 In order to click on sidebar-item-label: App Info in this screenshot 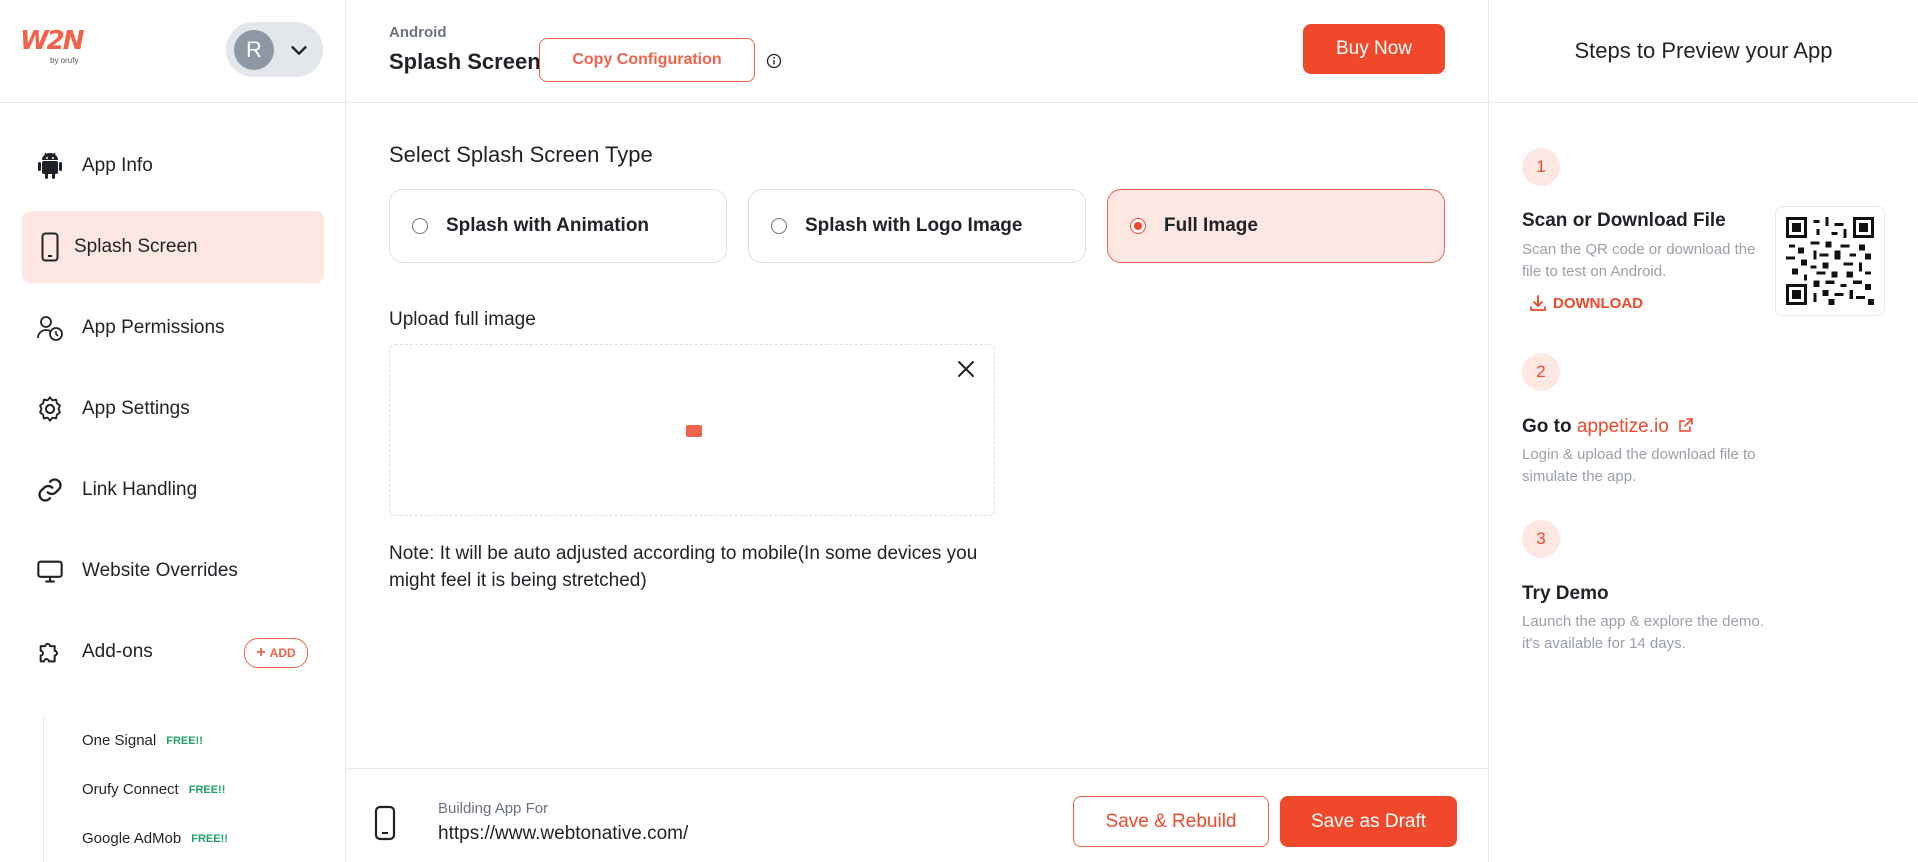, I will do `click(117, 165)`.